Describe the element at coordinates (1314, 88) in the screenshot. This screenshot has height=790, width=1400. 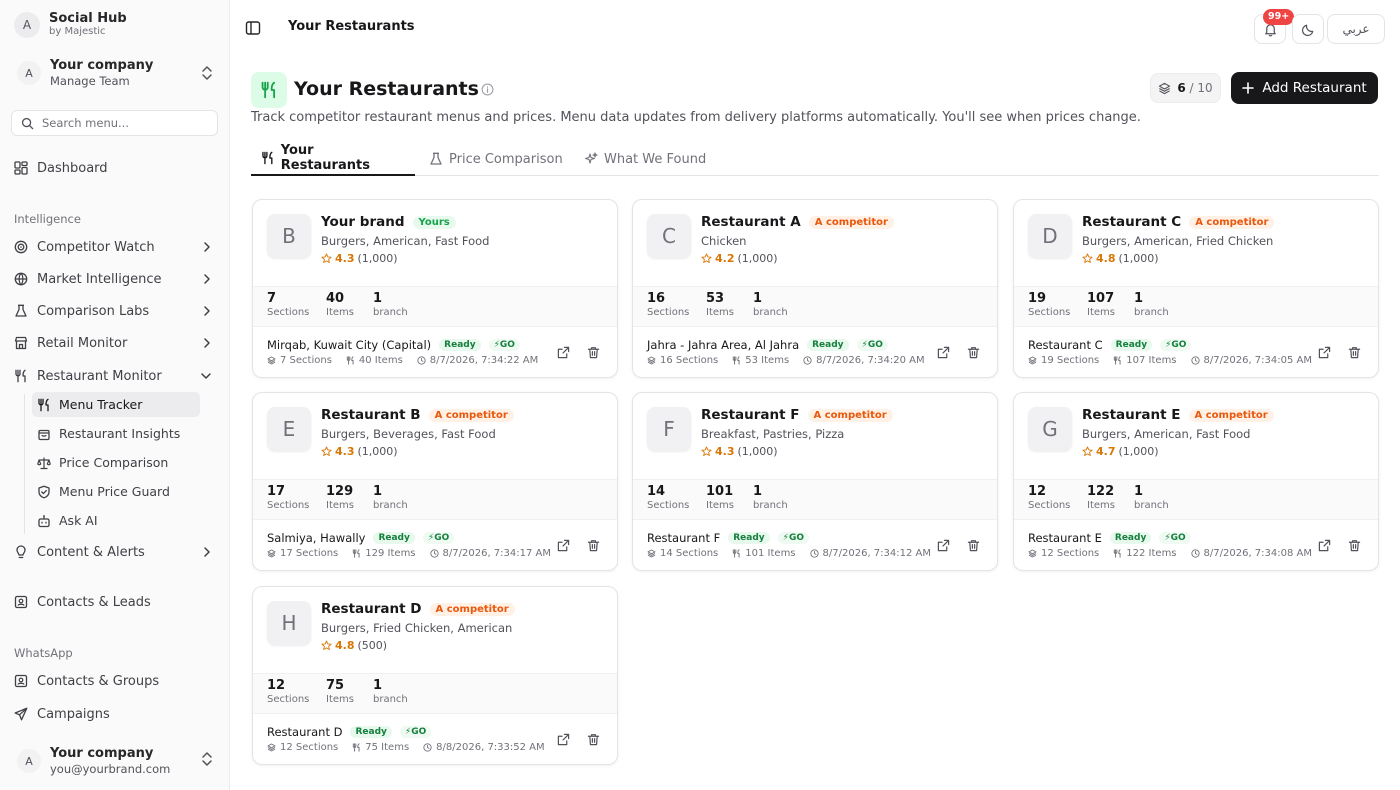
I see `add-restaurant-label: Add Restaurant` at that location.